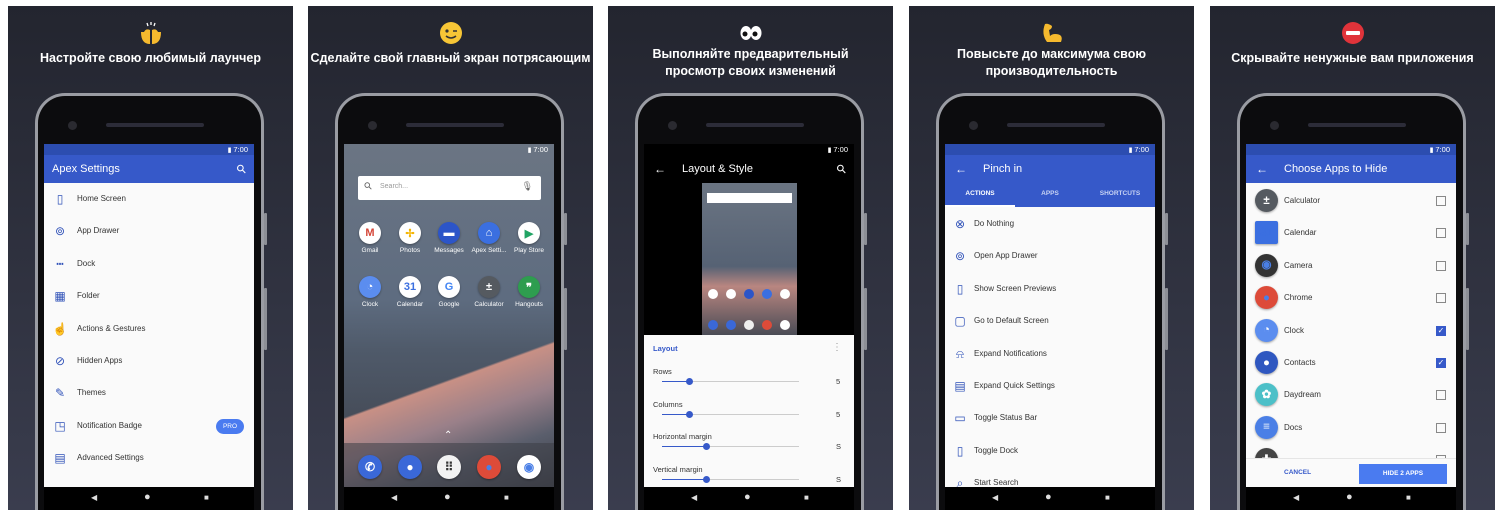 This screenshot has height=516, width=1500. I want to click on settings-item: ⊘ Hidden Apps, so click(149, 361).